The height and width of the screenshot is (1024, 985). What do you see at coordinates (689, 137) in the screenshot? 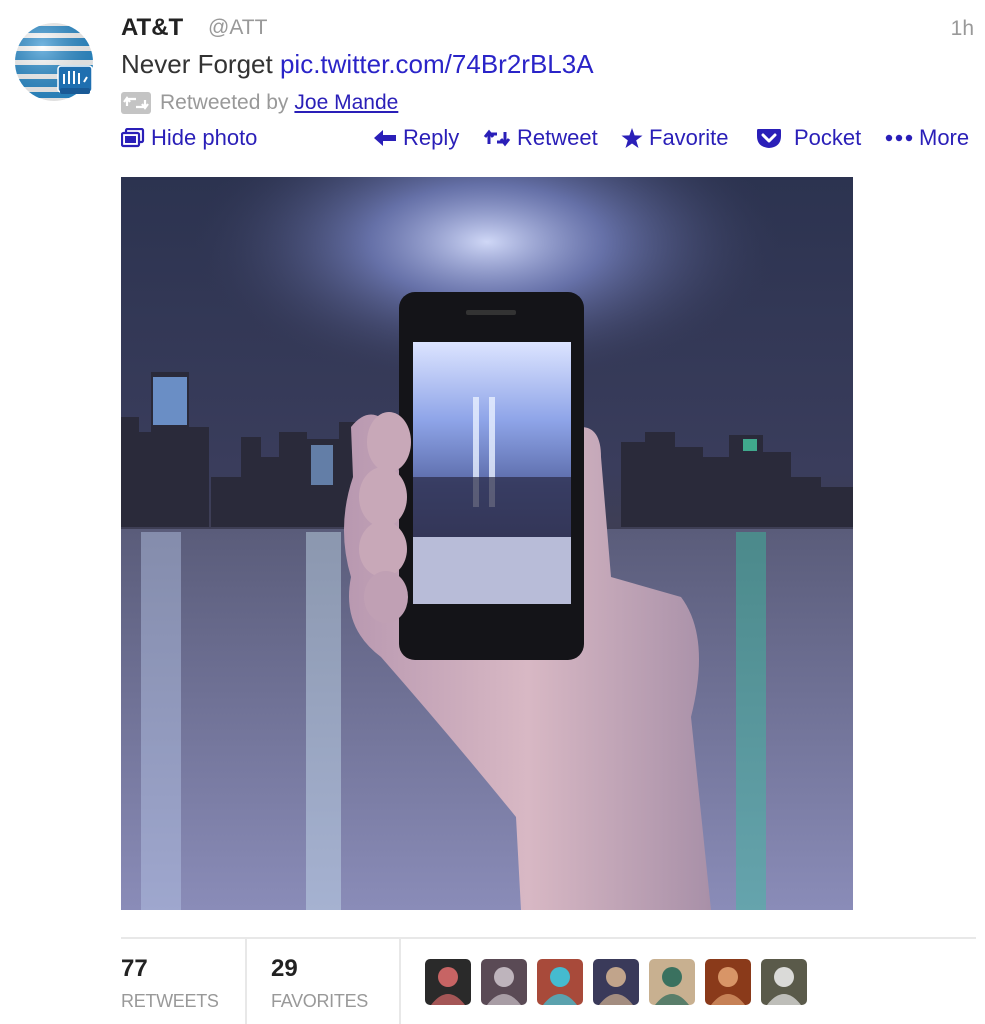
I see `favorite-label: Favorite` at bounding box center [689, 137].